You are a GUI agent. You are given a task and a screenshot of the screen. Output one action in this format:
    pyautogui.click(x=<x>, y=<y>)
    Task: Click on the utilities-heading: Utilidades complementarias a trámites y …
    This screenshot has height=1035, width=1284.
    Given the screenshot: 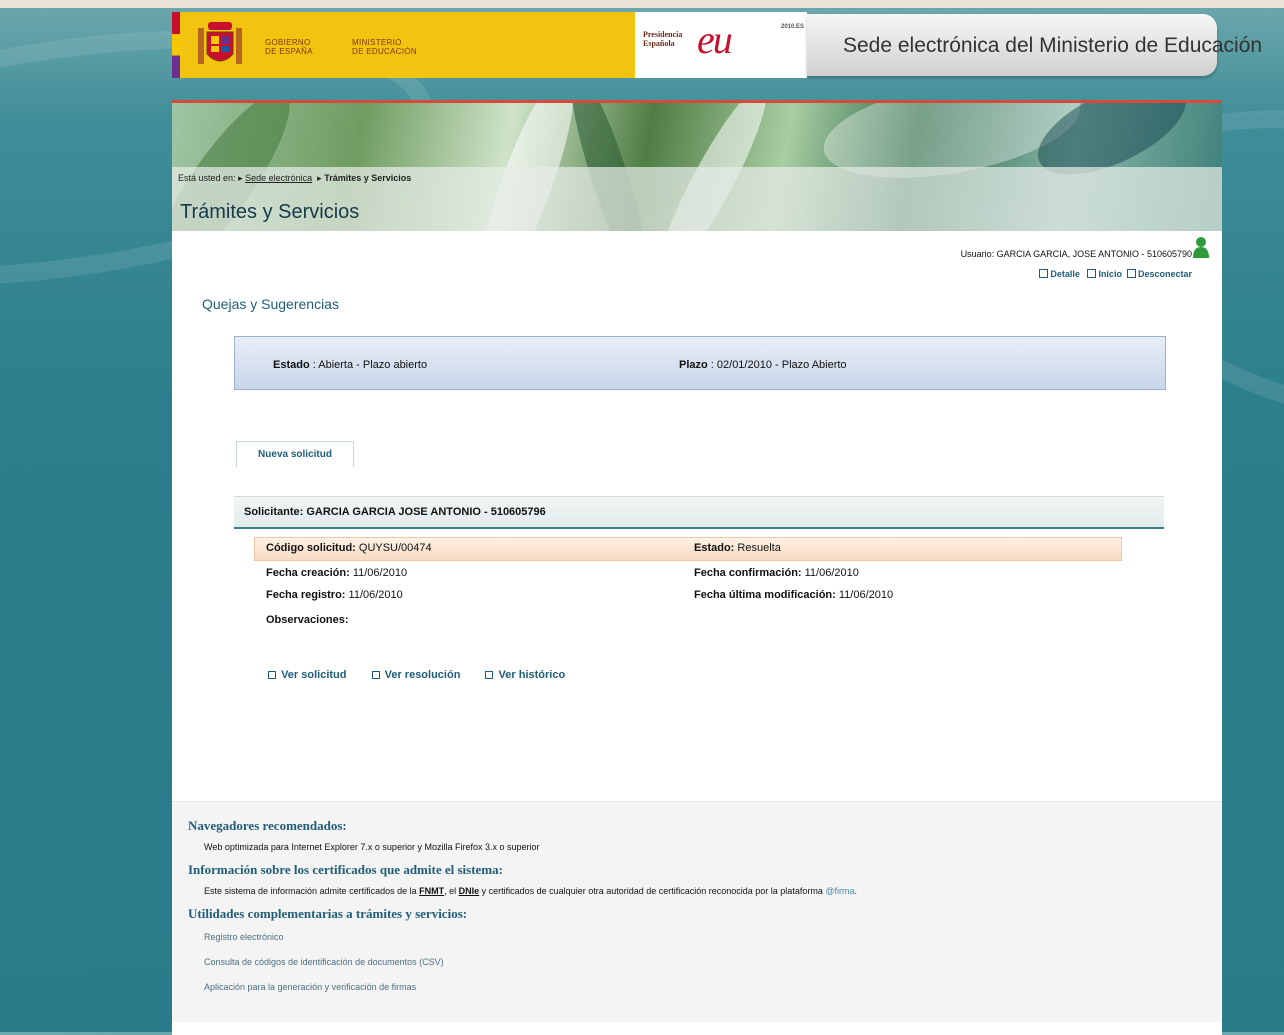 What is the action you would take?
    pyautogui.click(x=328, y=913)
    